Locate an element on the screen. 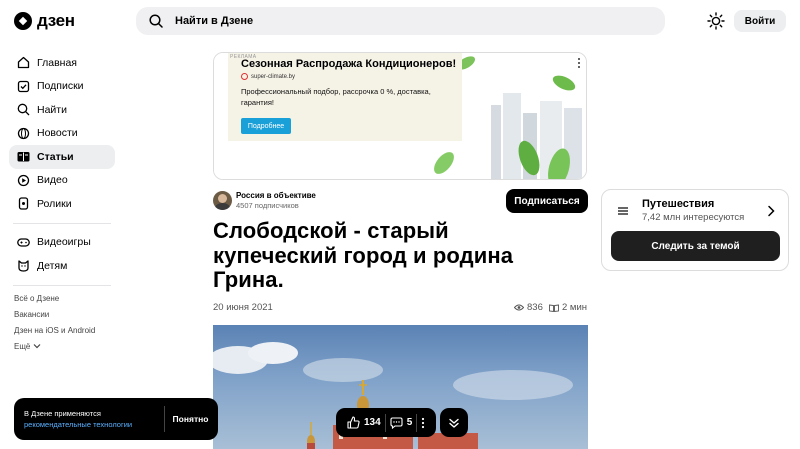  sidebar-item-subscriptions: Подписки is located at coordinates (62, 87).